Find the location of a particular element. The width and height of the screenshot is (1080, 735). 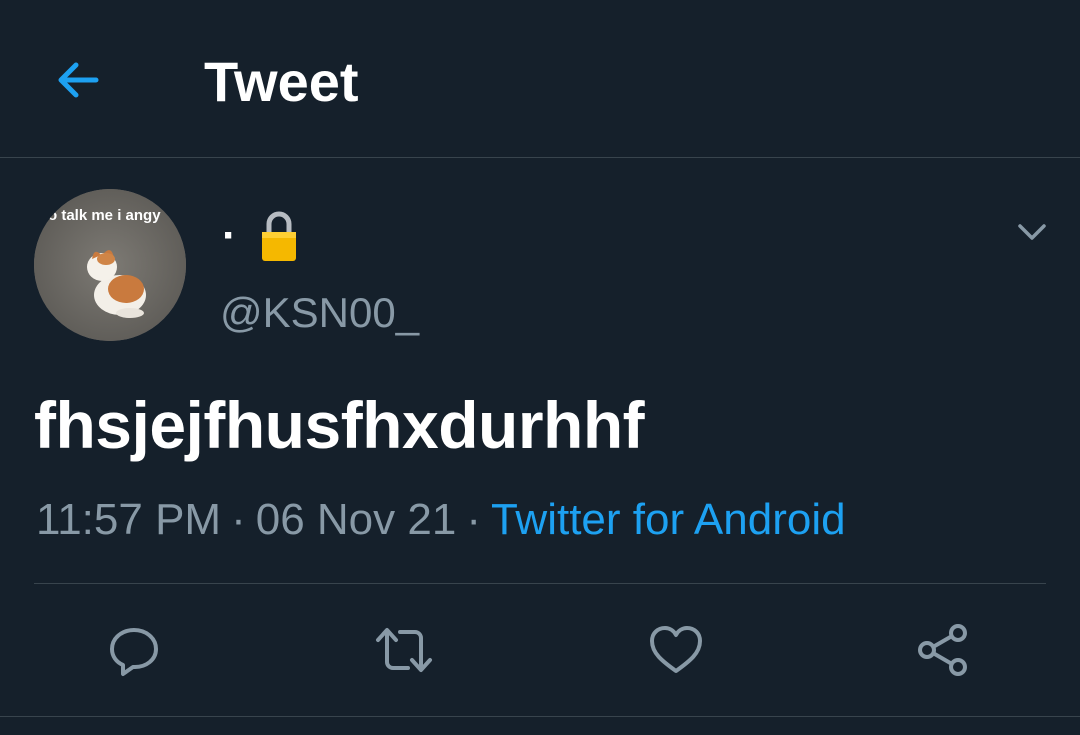

share-button is located at coordinates (944, 650).